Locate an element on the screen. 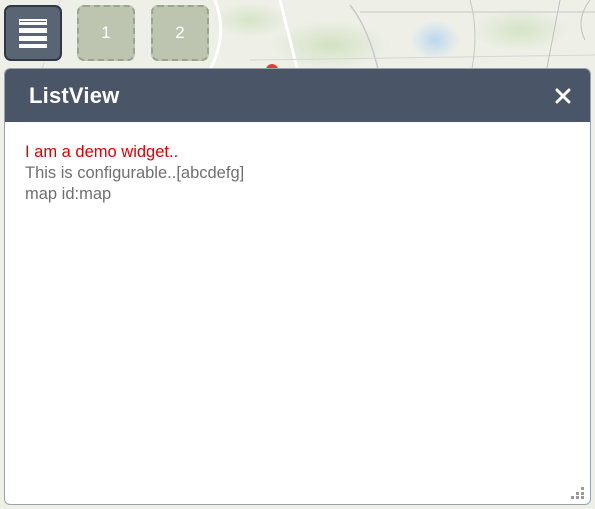 This screenshot has width=595, height=509. widget-2-button: 2 is located at coordinates (180, 33).